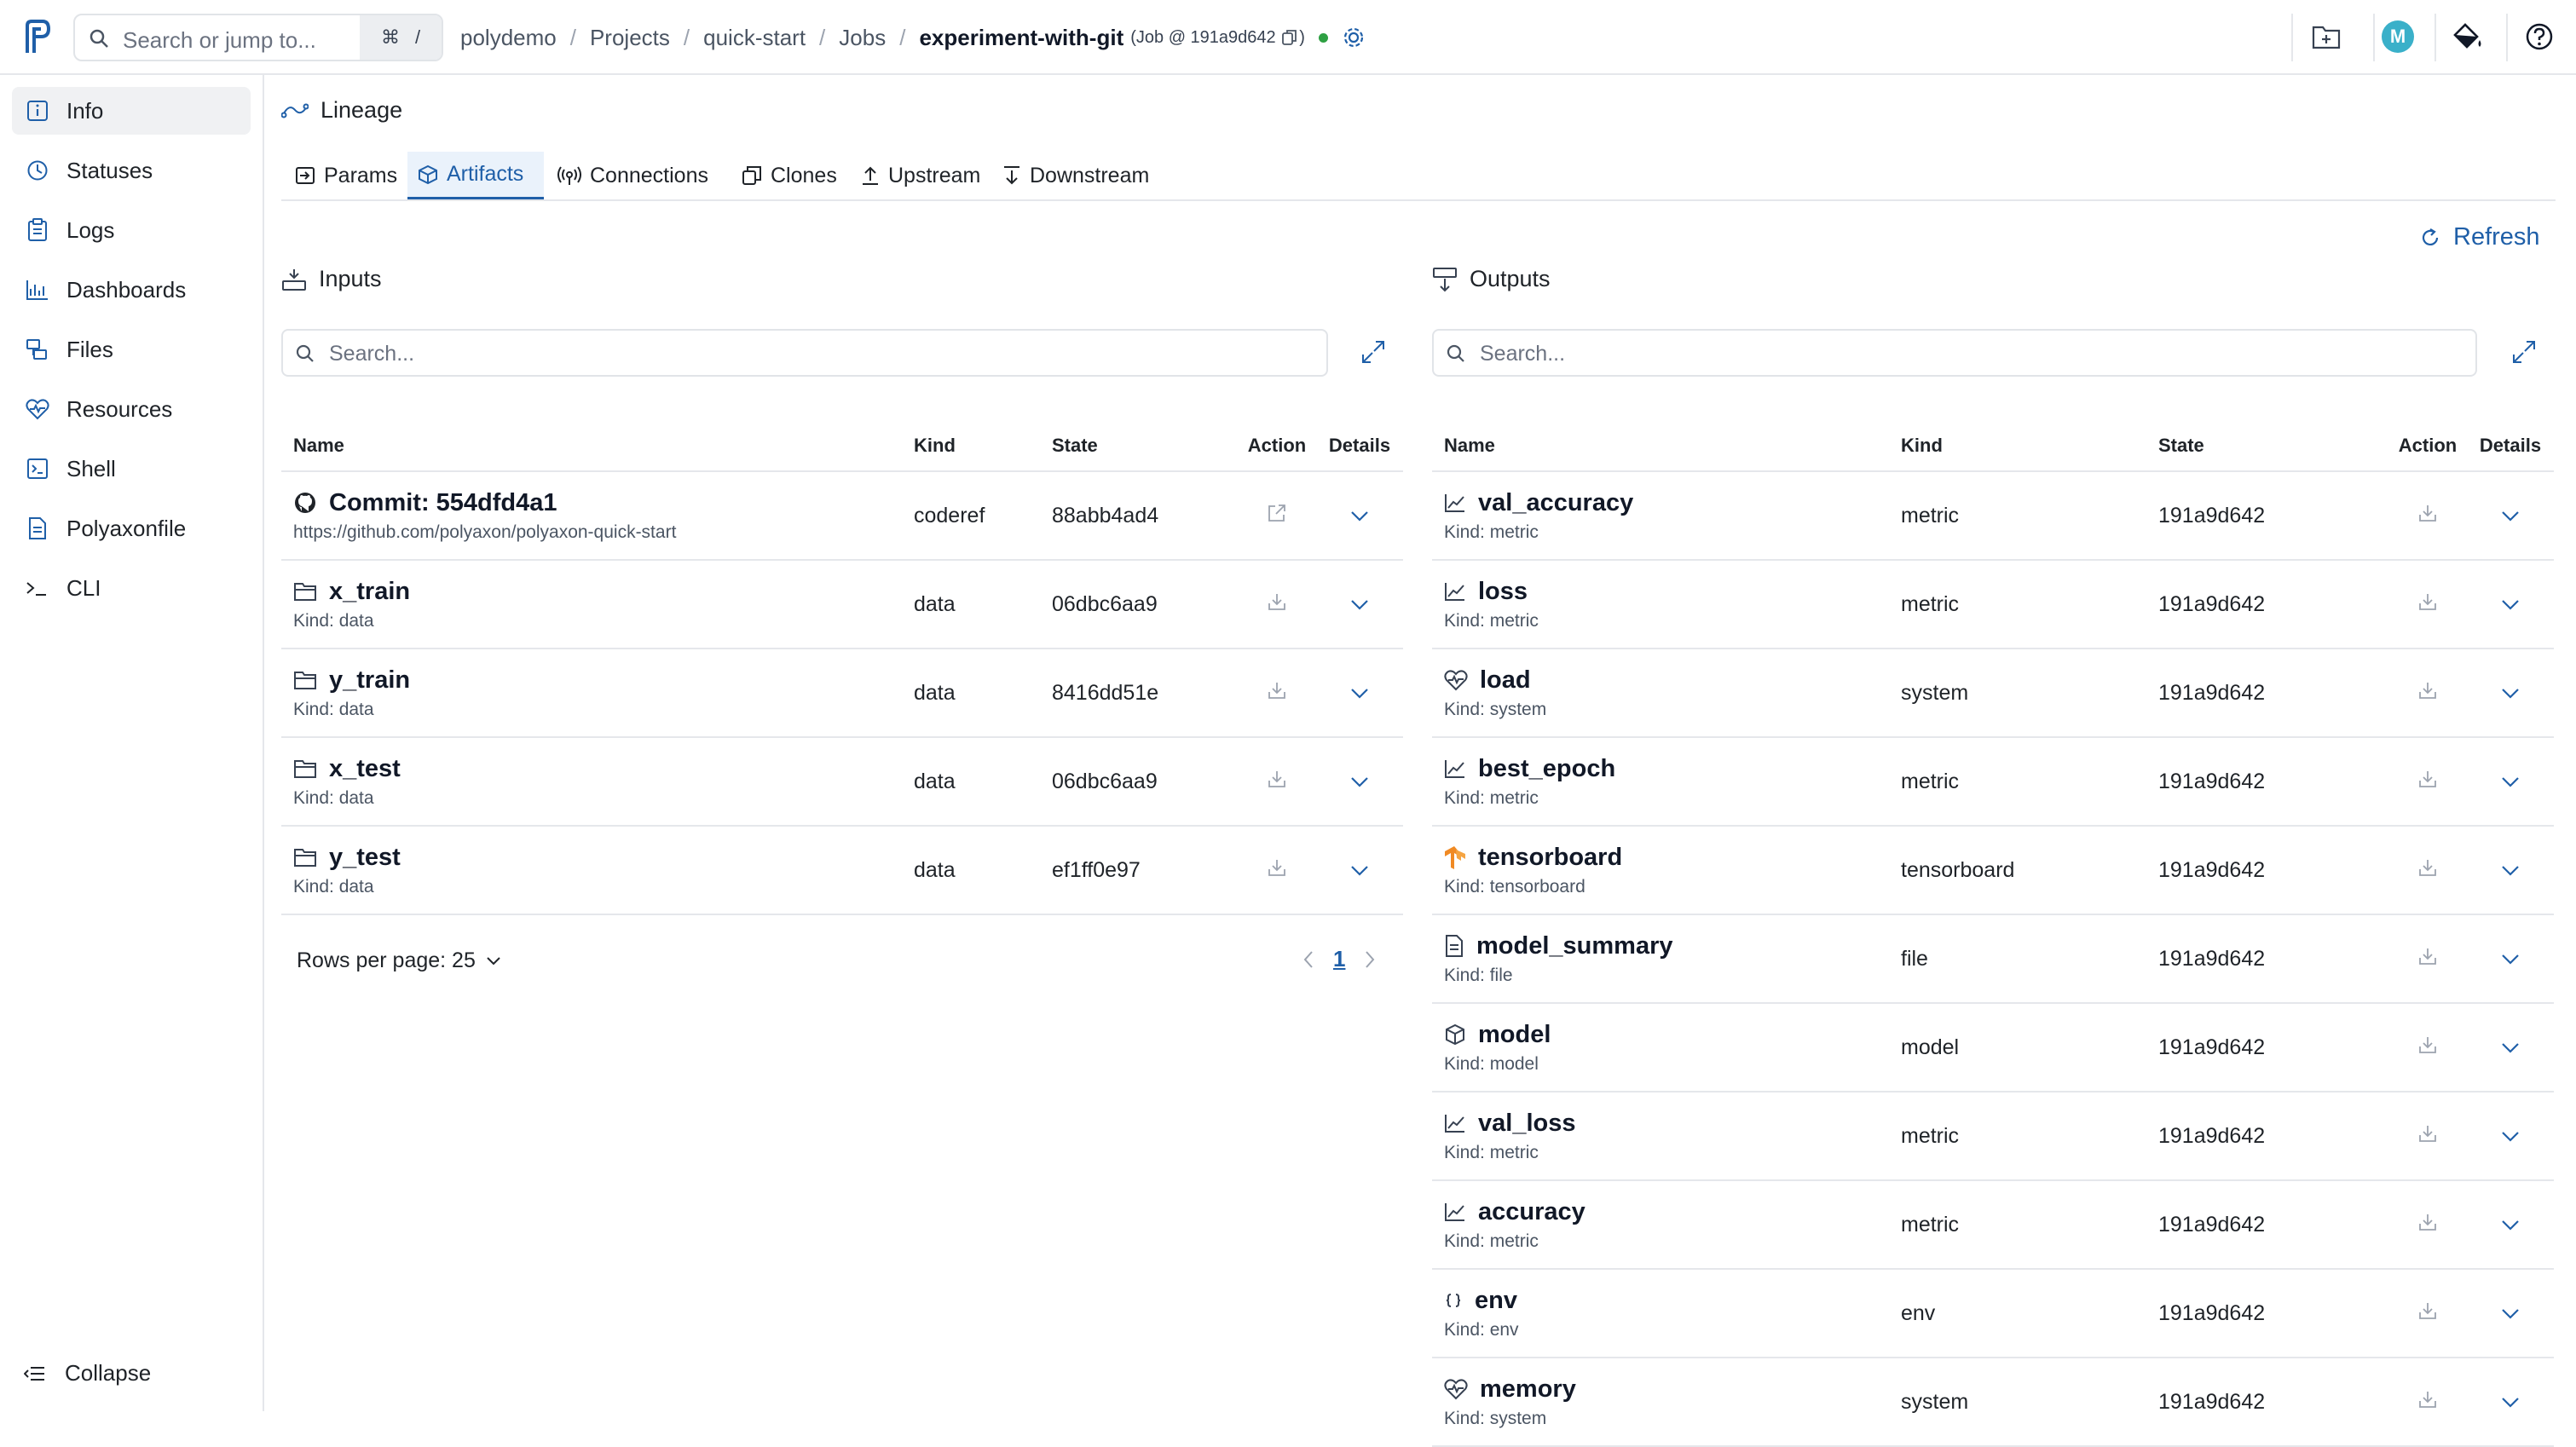 The image size is (2576, 1447). What do you see at coordinates (2267, 1225) in the screenshot?
I see `artifact-state: 191a9d642` at bounding box center [2267, 1225].